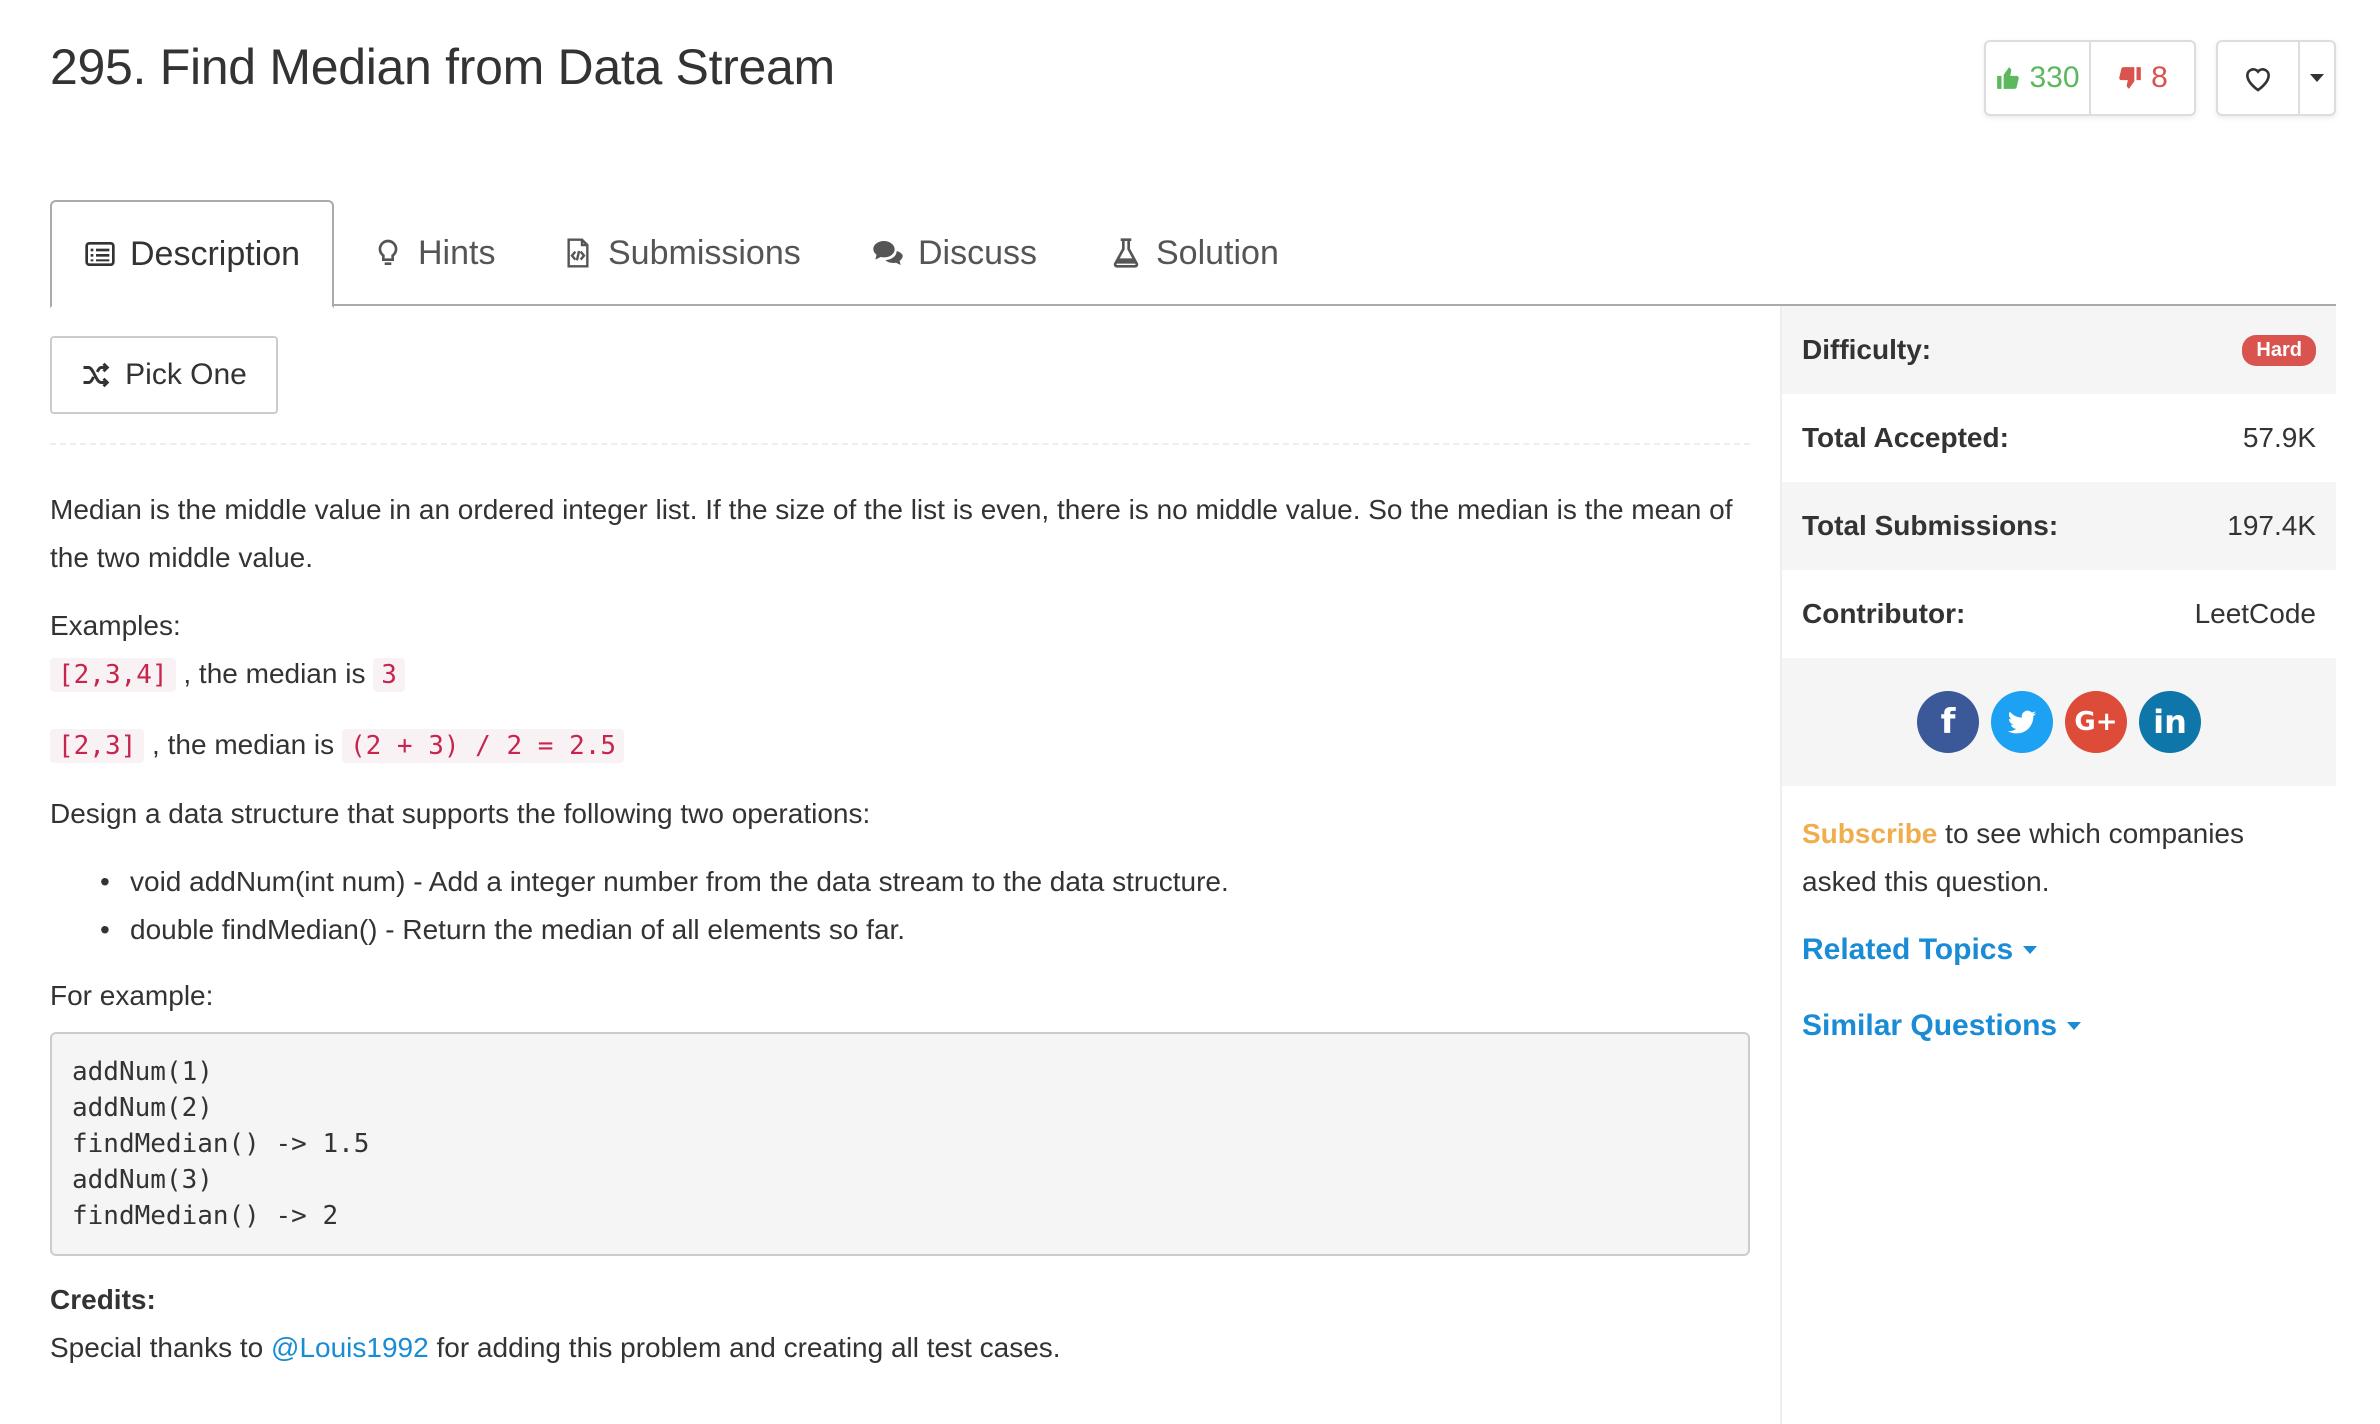 The height and width of the screenshot is (1424, 2380). I want to click on list-alt-icon, so click(100, 254).